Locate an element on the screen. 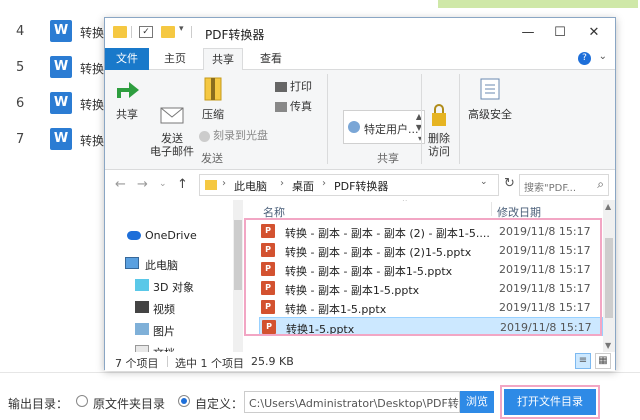 This screenshot has height=420, width=640. radio-custom-folder is located at coordinates (184, 401).